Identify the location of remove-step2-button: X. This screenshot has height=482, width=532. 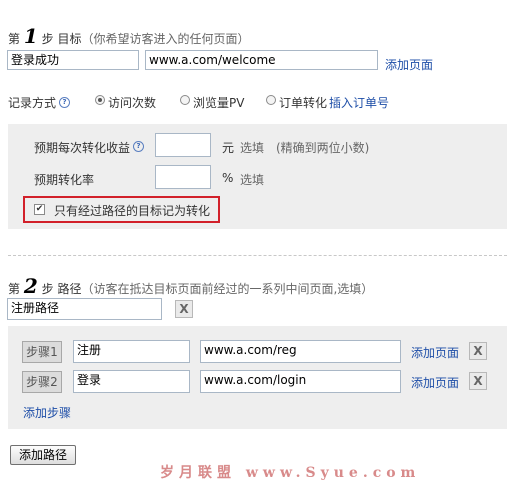
(478, 381).